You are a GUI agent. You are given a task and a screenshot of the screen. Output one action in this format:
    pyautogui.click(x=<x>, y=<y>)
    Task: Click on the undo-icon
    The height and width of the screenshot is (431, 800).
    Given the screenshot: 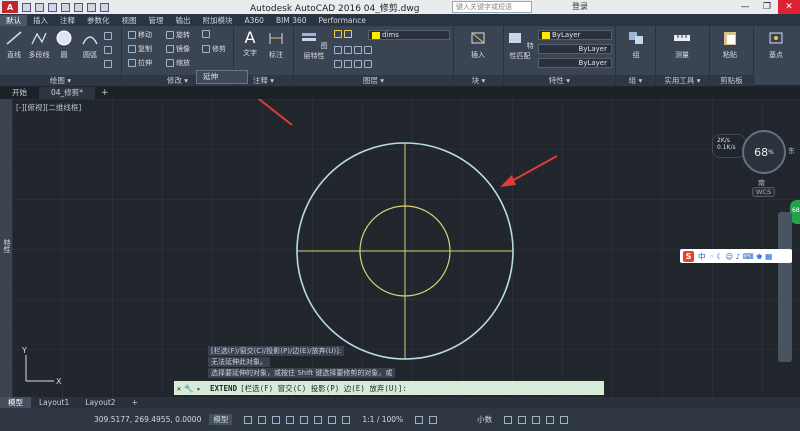 What is the action you would take?
    pyautogui.click(x=91, y=7)
    